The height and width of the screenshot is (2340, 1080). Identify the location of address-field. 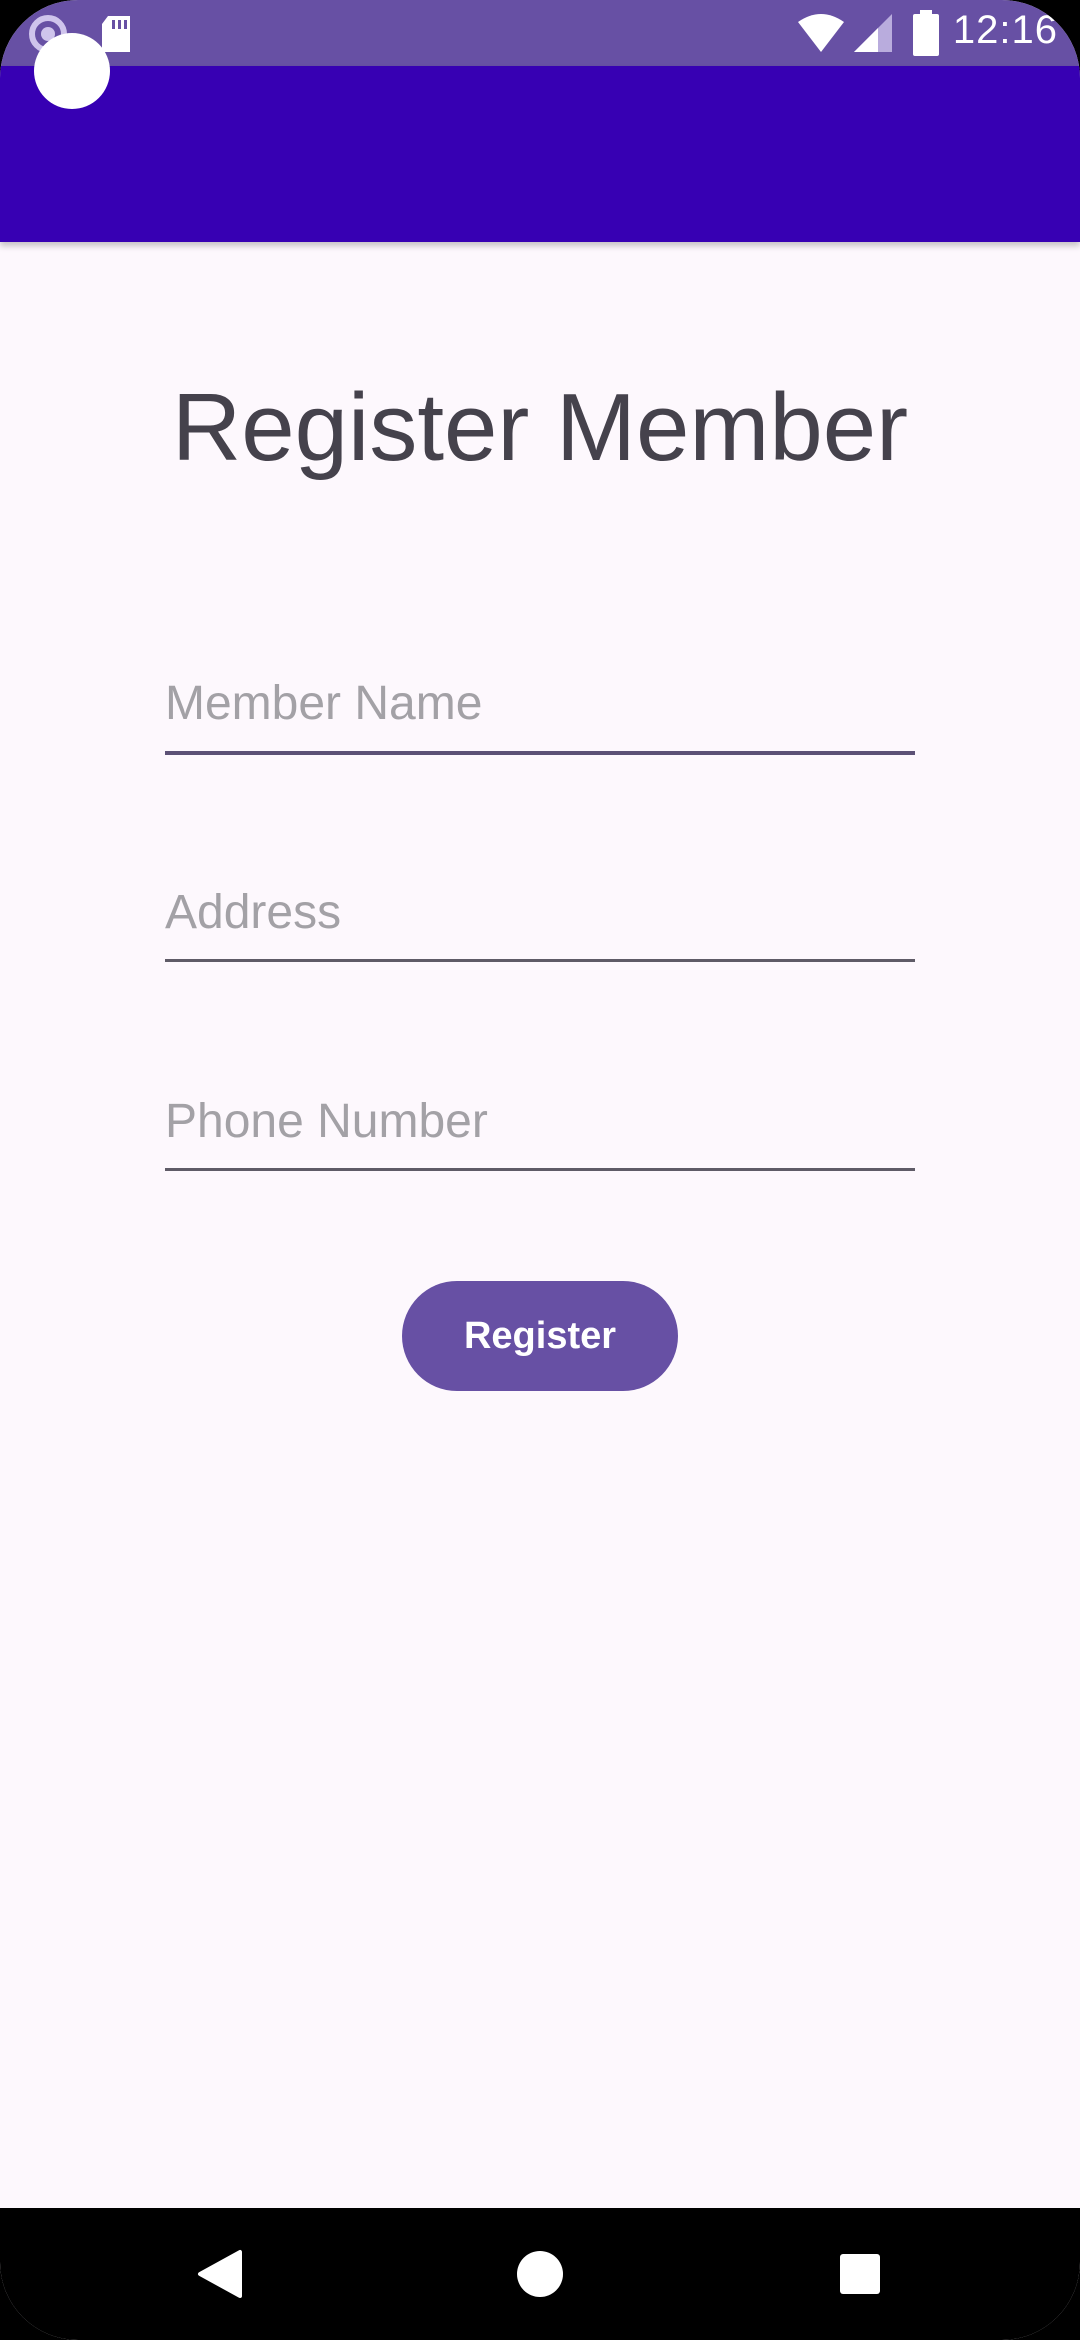
(540, 912).